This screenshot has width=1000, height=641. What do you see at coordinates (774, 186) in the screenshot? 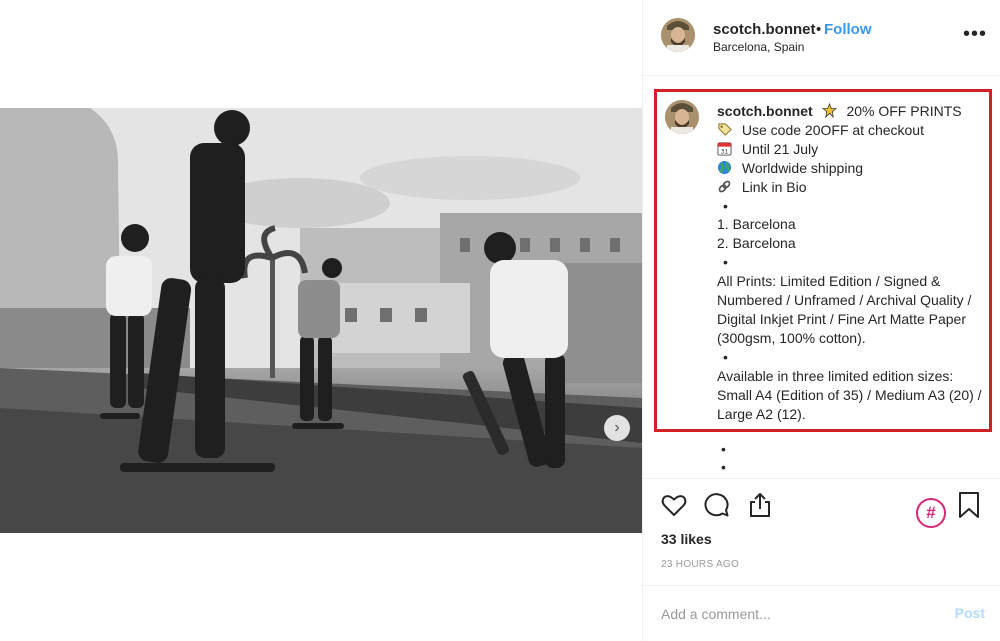
I see `caption-link: Link in Bio` at bounding box center [774, 186].